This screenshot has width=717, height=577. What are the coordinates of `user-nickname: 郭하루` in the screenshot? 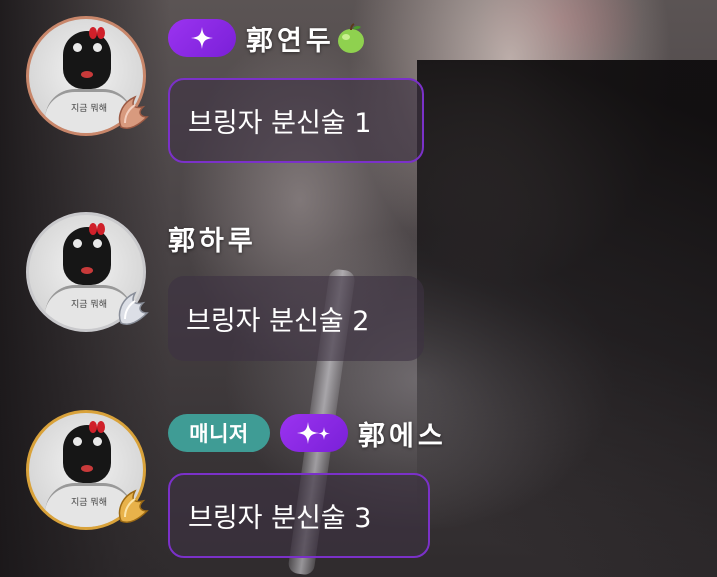 It's located at (212, 238).